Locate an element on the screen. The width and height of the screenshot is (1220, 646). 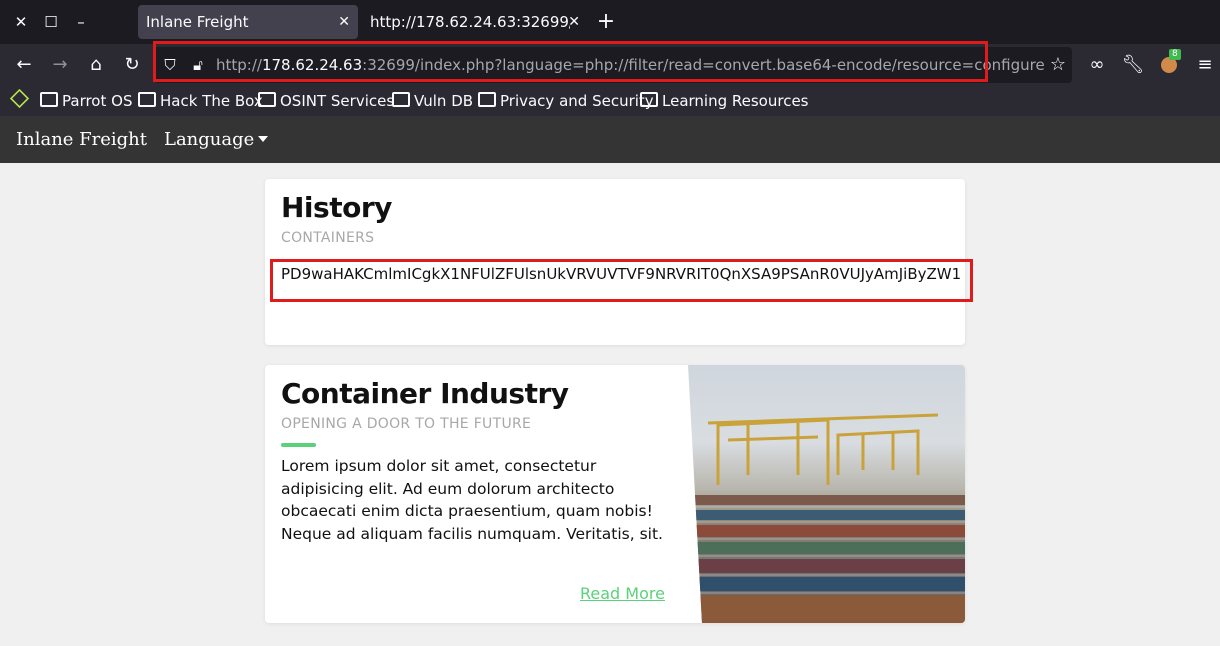
private-mask-icon: ∞ is located at coordinates (1097, 65).